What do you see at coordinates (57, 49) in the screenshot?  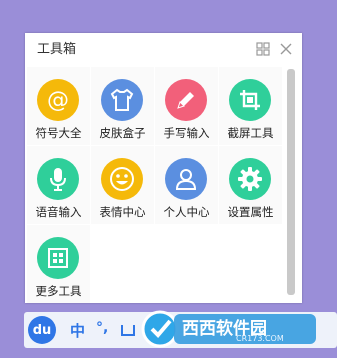 I see `panel-title: 工具箱` at bounding box center [57, 49].